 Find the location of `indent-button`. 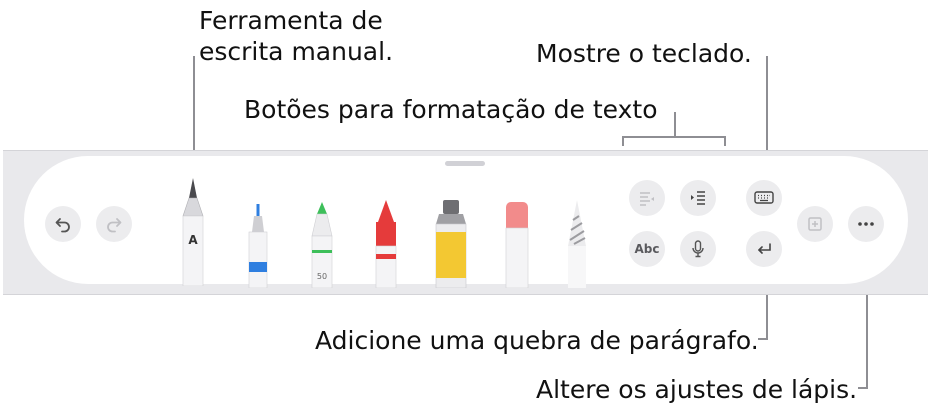

indent-button is located at coordinates (698, 198).